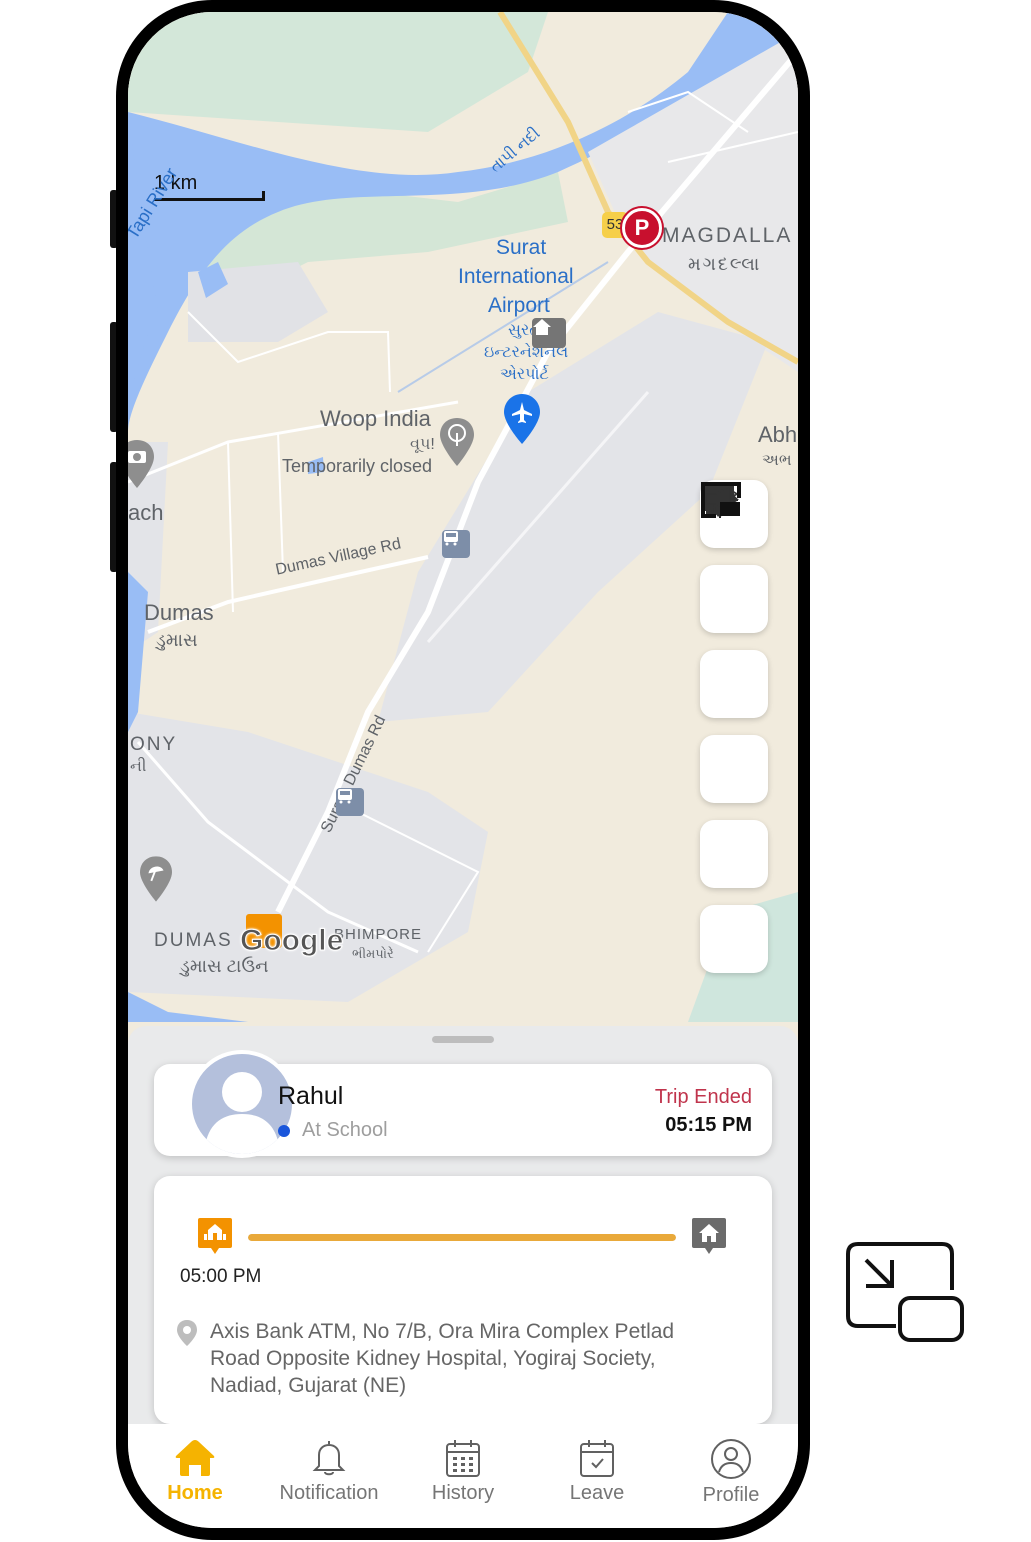  Describe the element at coordinates (154, 744) in the screenshot. I see `map-label-colony-partial: ONY` at that location.